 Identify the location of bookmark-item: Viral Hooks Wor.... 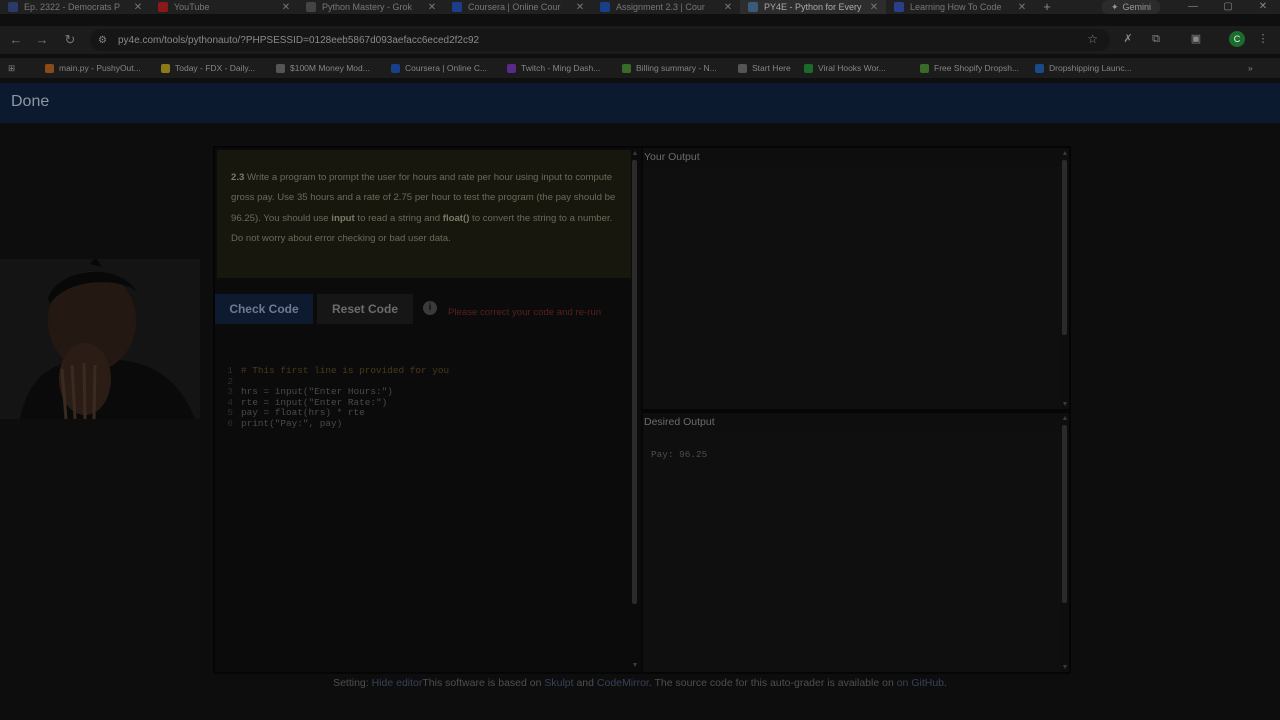
(845, 68).